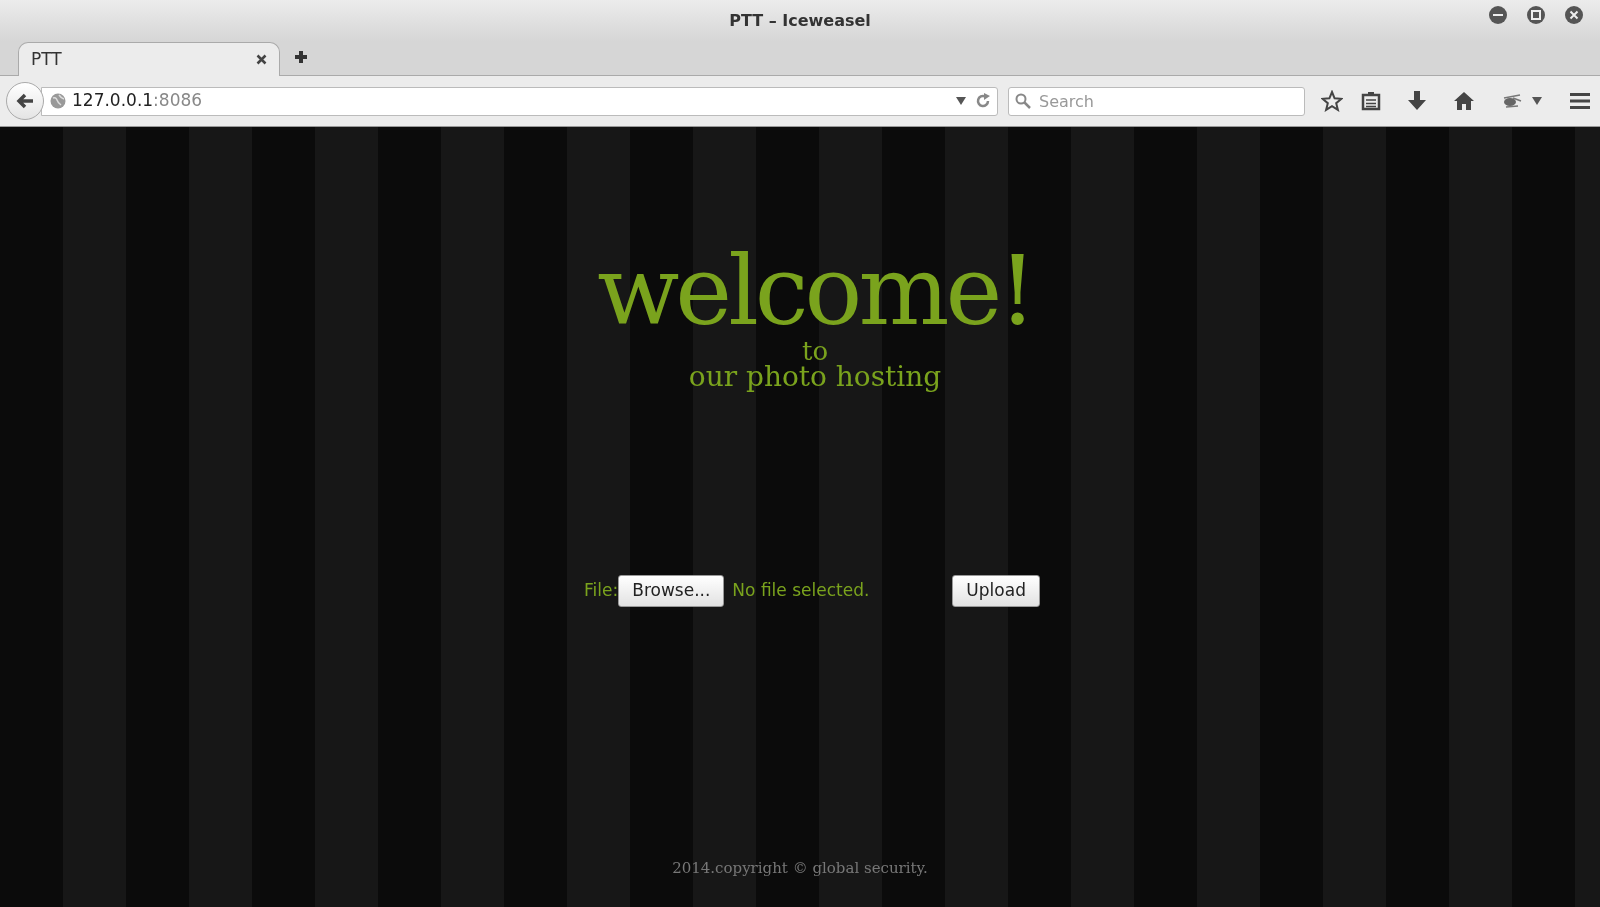  Describe the element at coordinates (301, 57) in the screenshot. I see `new-tab-icon` at that location.